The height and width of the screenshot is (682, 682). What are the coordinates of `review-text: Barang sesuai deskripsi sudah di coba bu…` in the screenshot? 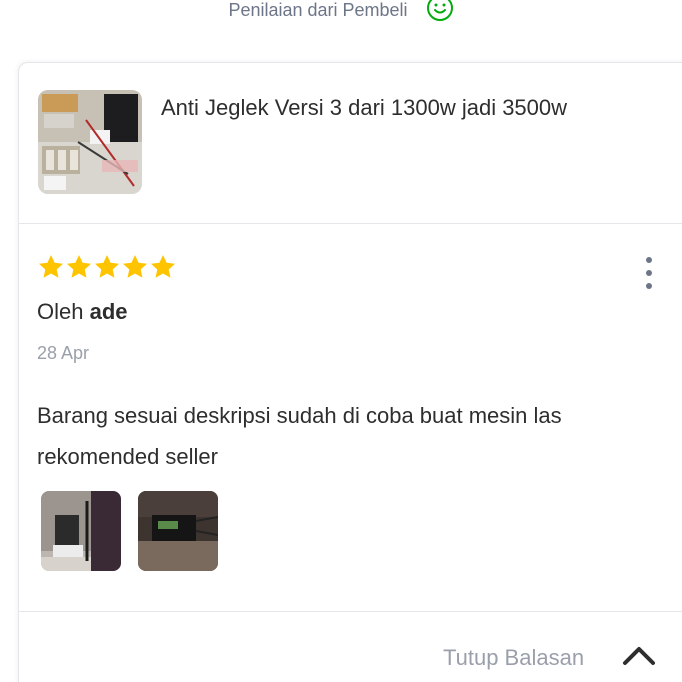 It's located at (299, 436).